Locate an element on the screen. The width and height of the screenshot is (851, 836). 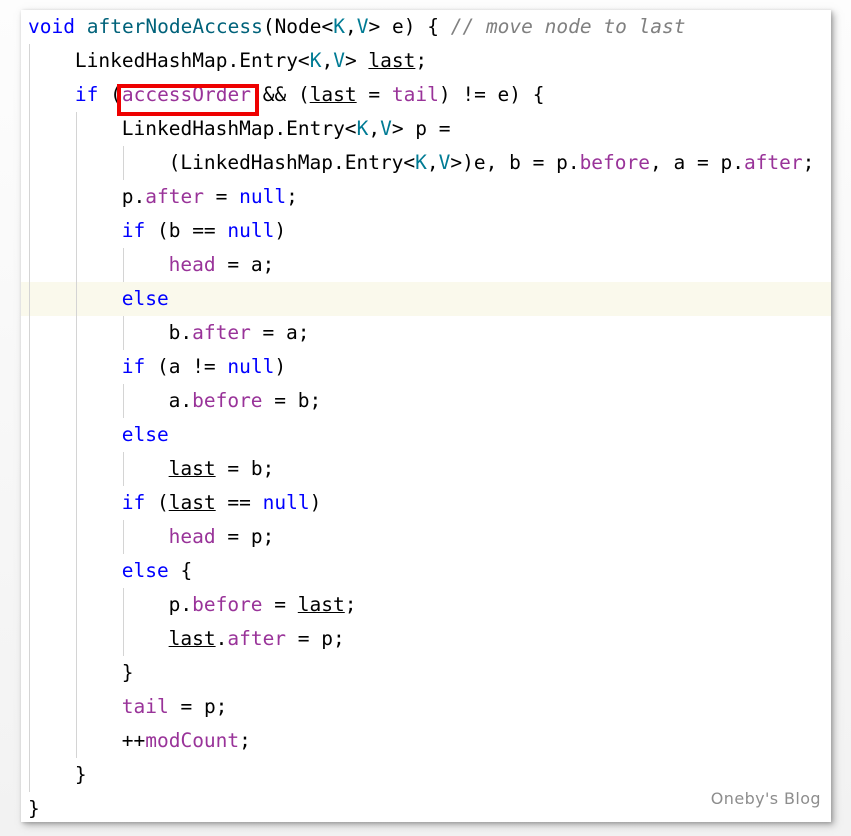
code-token-plain: (a != is located at coordinates (186, 366).